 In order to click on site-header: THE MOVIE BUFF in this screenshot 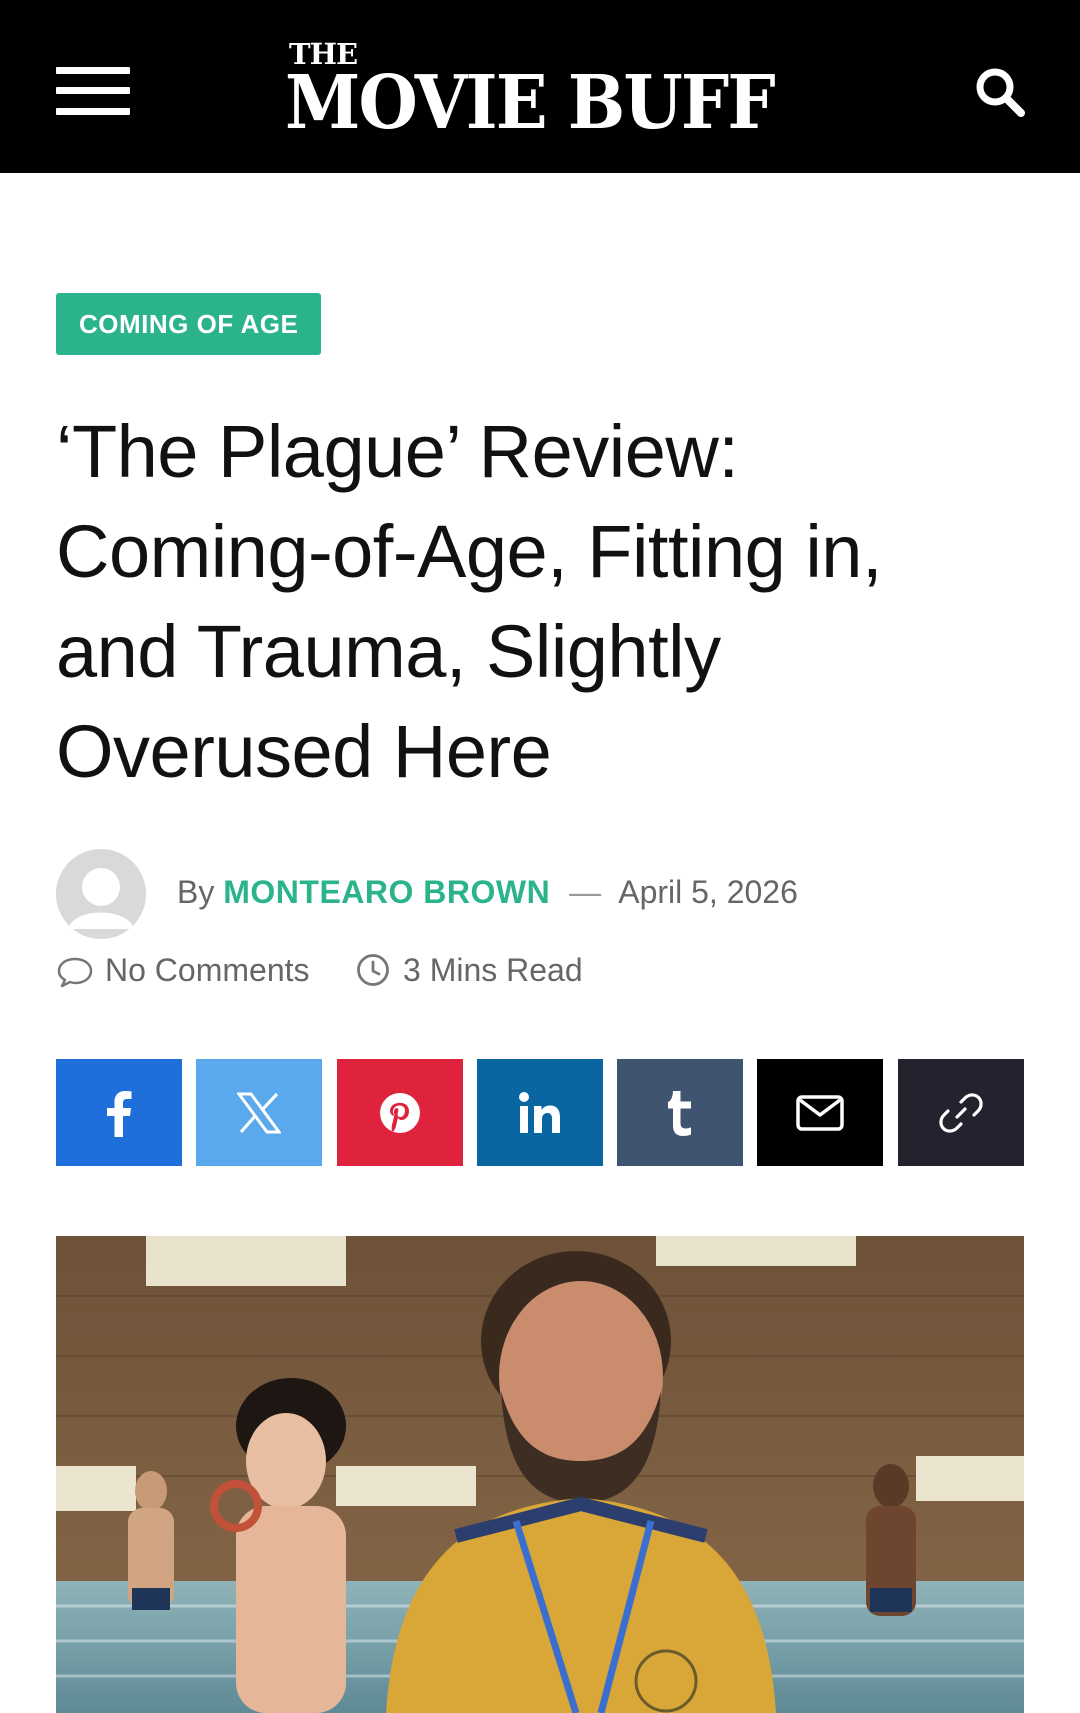, I will do `click(540, 86)`.